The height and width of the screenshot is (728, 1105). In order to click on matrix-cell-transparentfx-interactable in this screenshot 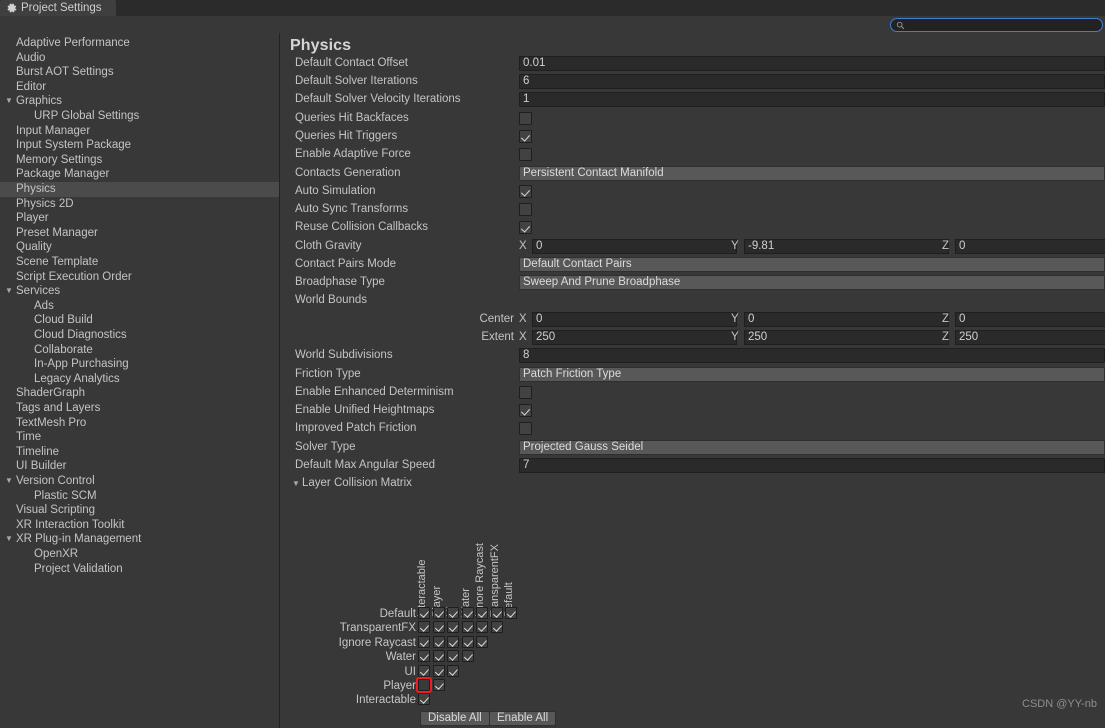, I will do `click(424, 627)`.